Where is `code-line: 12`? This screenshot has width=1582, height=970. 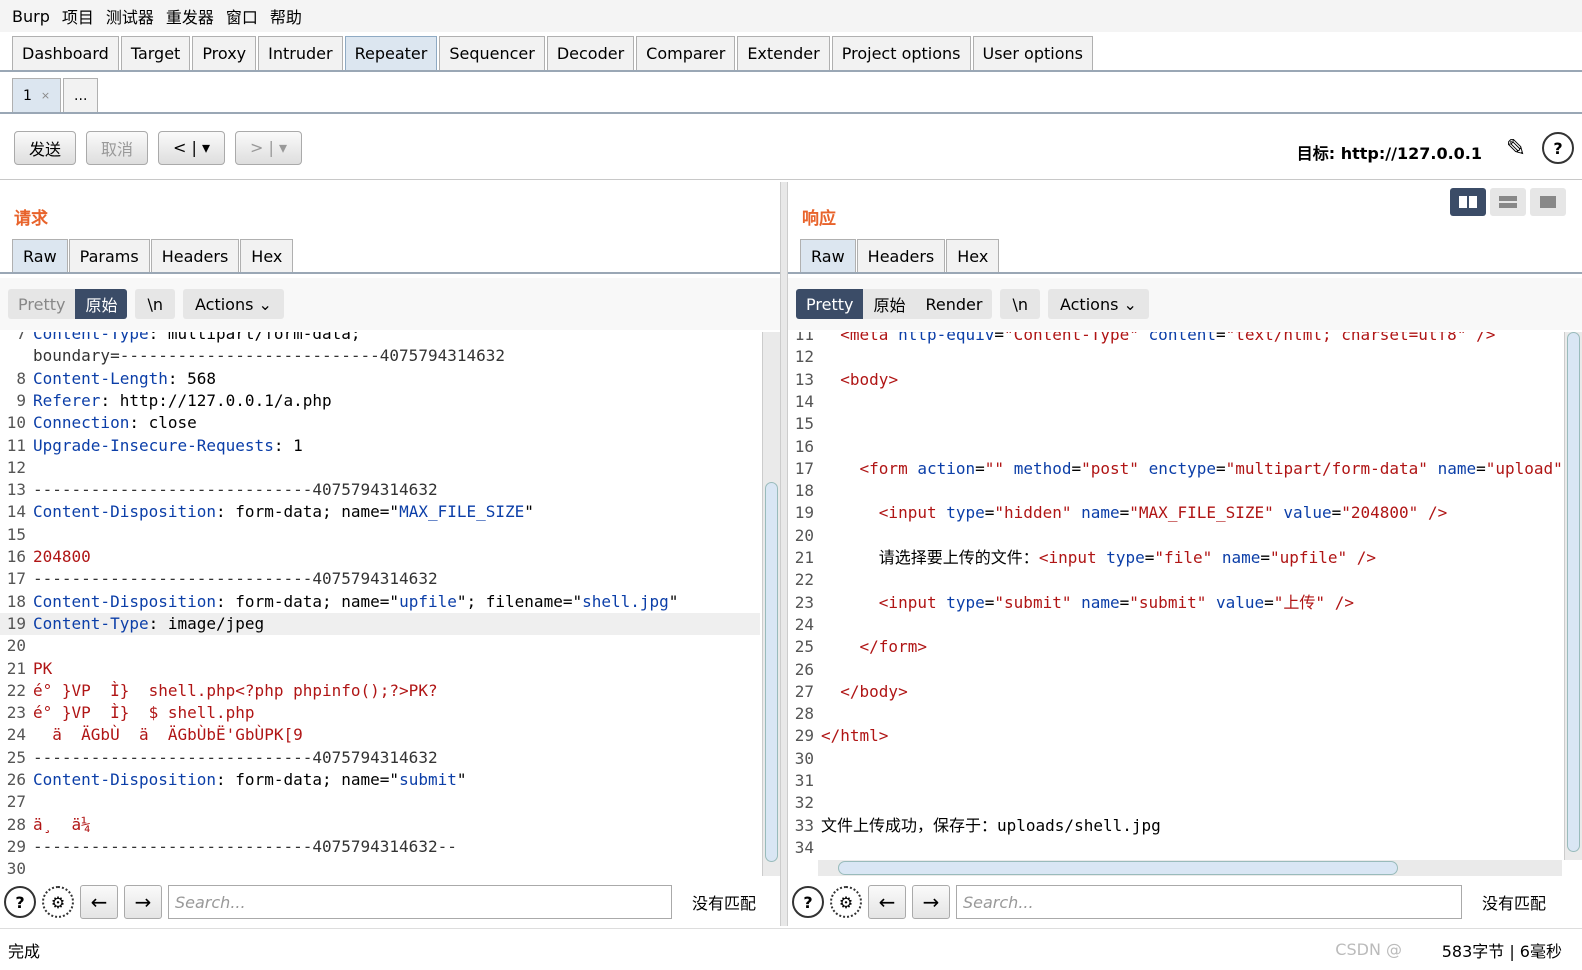 code-line: 12 is located at coordinates (1175, 357).